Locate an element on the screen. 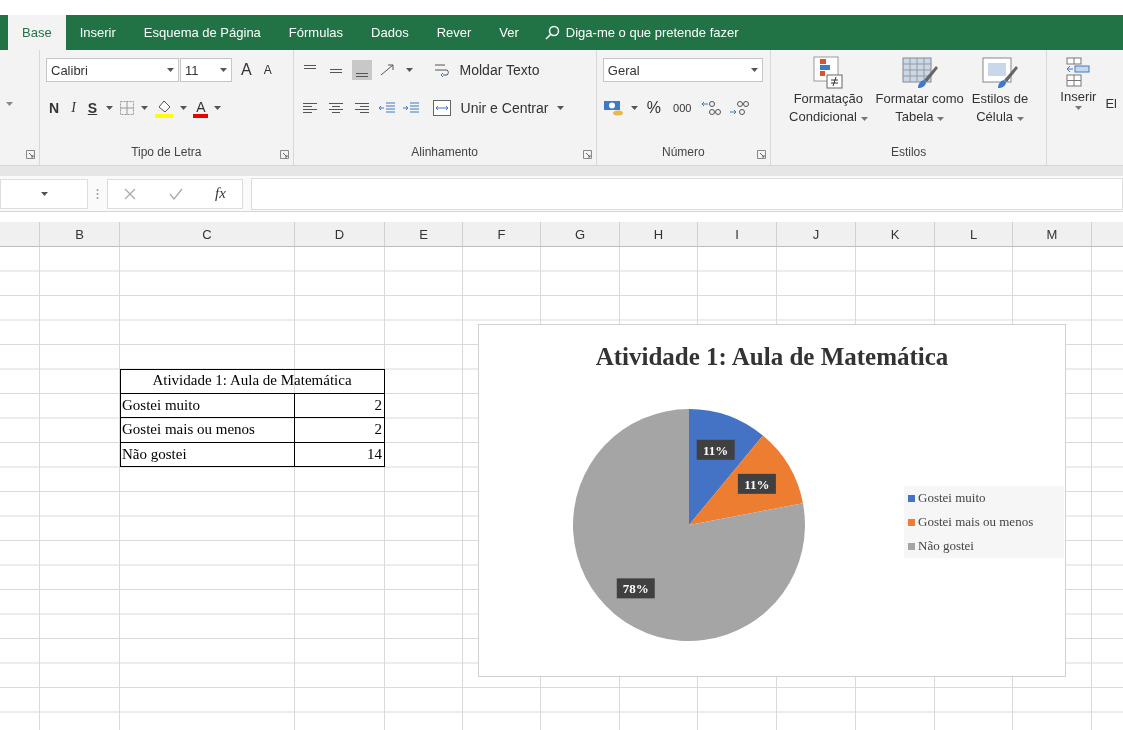 The height and width of the screenshot is (730, 1123). bold-button: N is located at coordinates (54, 108).